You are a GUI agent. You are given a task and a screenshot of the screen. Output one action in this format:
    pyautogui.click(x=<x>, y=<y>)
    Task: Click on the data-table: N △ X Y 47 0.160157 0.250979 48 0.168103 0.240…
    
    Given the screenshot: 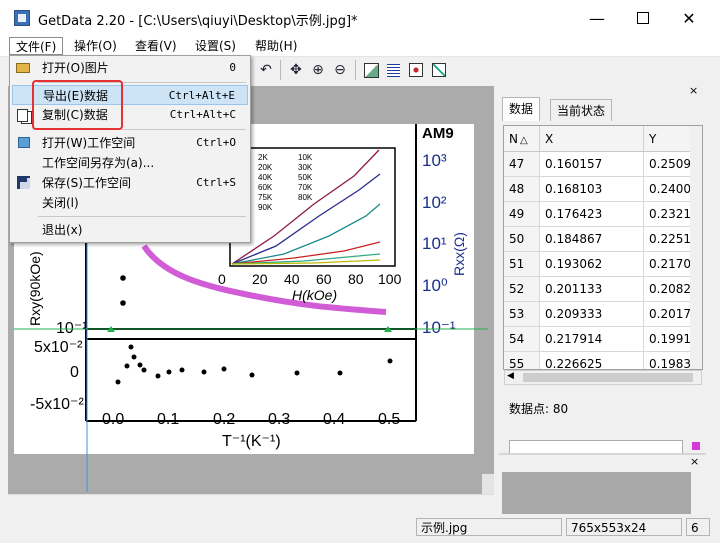 What is the action you would take?
    pyautogui.click(x=603, y=247)
    